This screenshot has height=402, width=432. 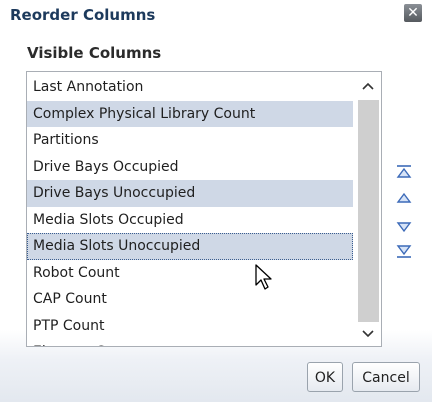 I want to click on vertical-scrollbar, so click(x=368, y=209).